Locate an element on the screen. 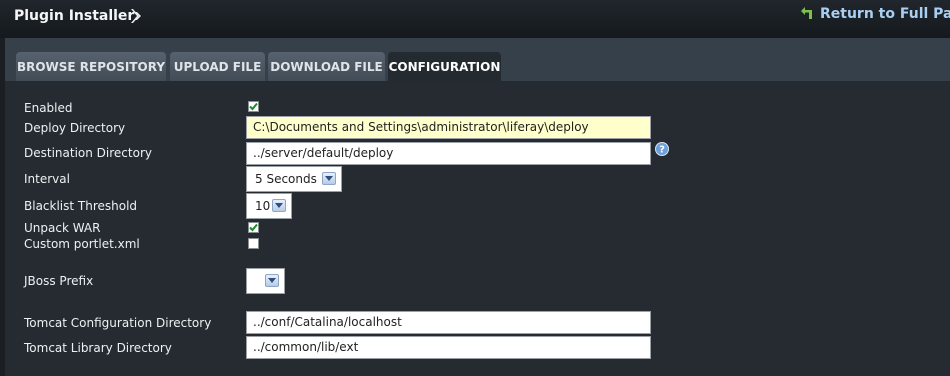 This screenshot has height=376, width=950. unpack-war-label: Unpack WAR is located at coordinates (62, 228).